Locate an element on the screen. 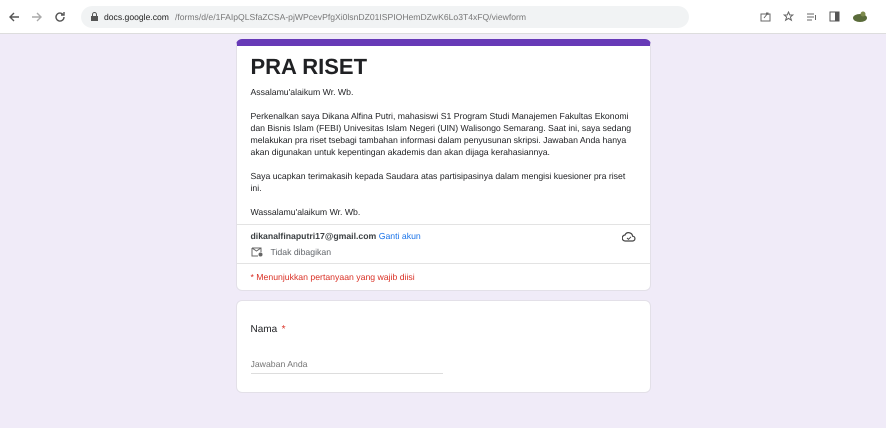 Image resolution: width=886 pixels, height=428 pixels. form-title: PRA RISET is located at coordinates (309, 67).